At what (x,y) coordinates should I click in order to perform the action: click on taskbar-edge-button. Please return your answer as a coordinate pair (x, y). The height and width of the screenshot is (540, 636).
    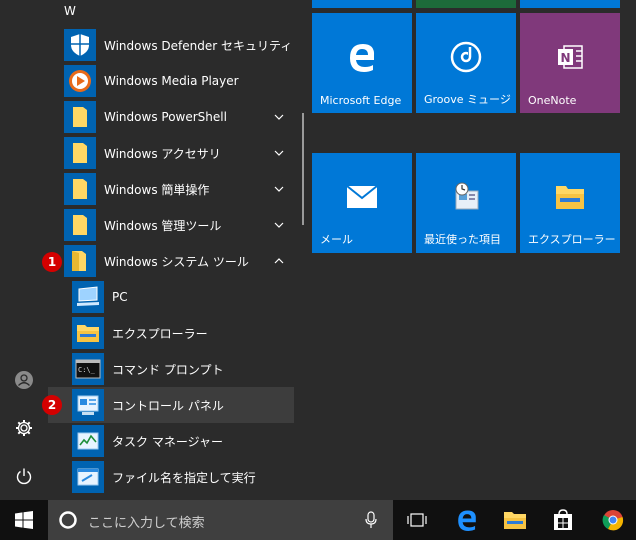
    Looking at the image, I should click on (467, 520).